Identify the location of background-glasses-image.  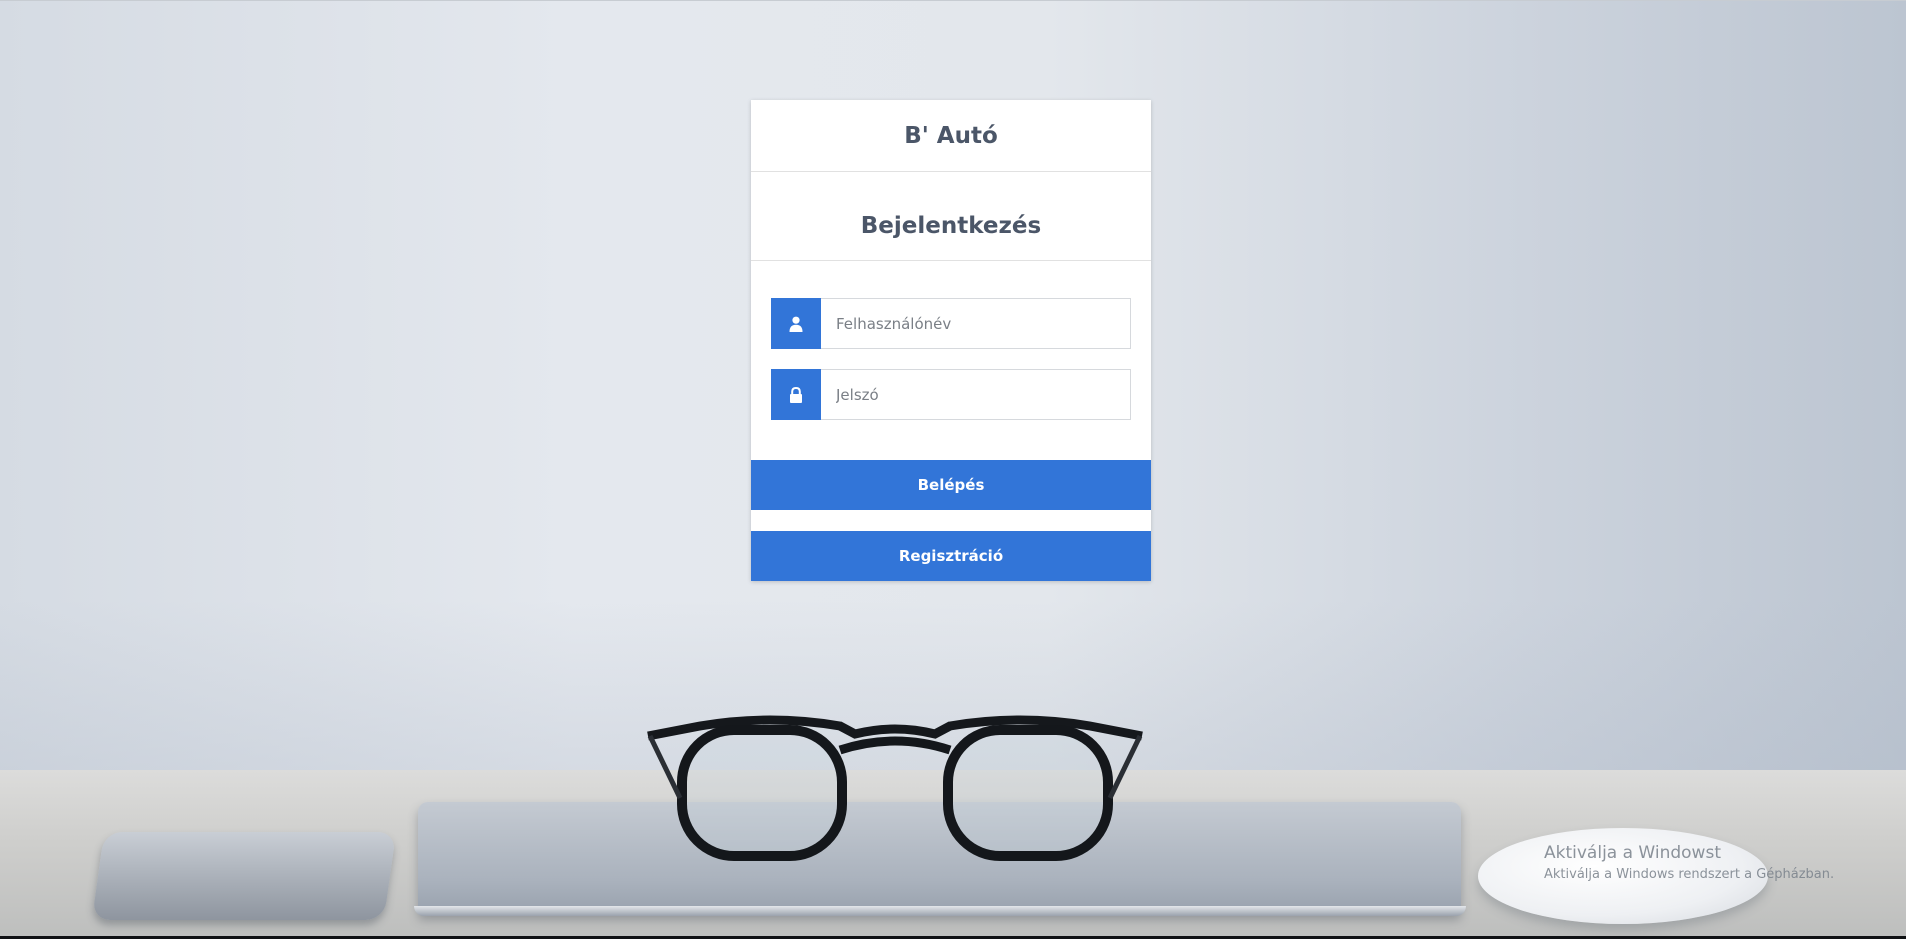
(895, 788).